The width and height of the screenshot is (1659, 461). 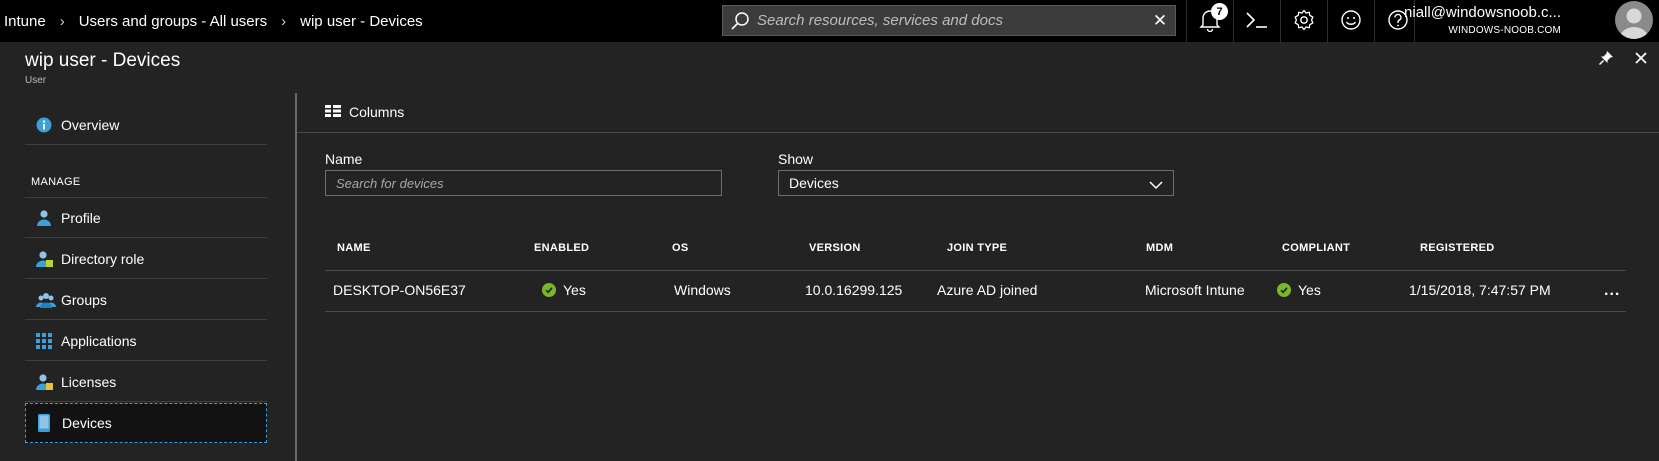 What do you see at coordinates (43, 218) in the screenshot?
I see `user-icon` at bounding box center [43, 218].